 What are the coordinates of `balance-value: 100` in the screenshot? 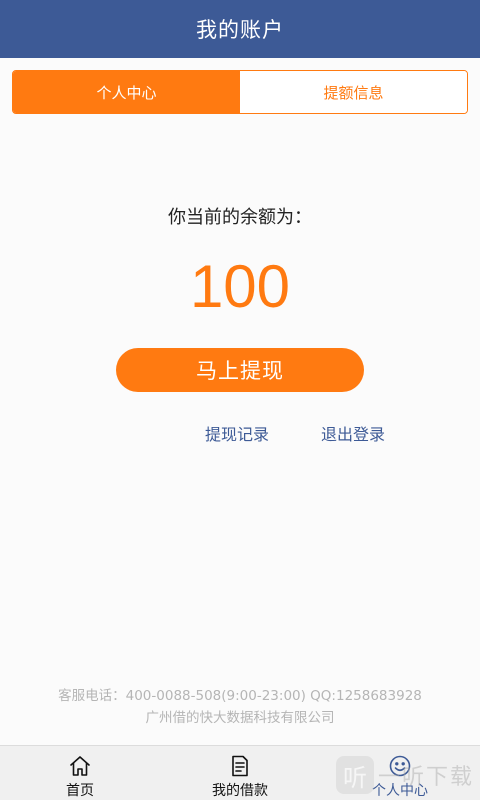 It's located at (240, 286).